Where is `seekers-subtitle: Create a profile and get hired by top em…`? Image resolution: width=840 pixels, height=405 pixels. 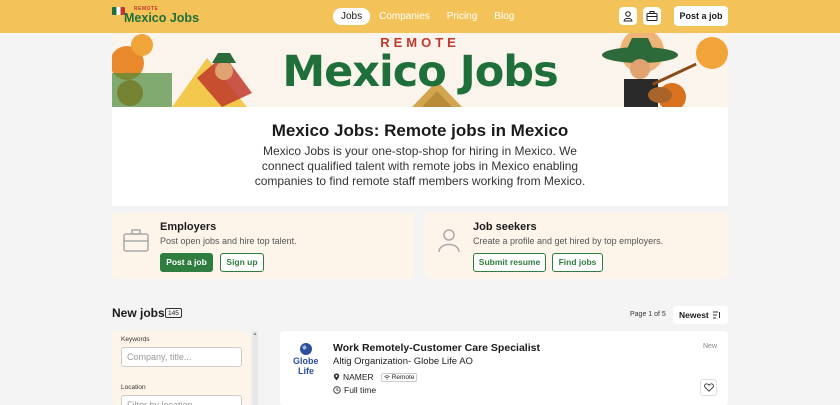 seekers-subtitle: Create a profile and get hired by top em… is located at coordinates (568, 241).